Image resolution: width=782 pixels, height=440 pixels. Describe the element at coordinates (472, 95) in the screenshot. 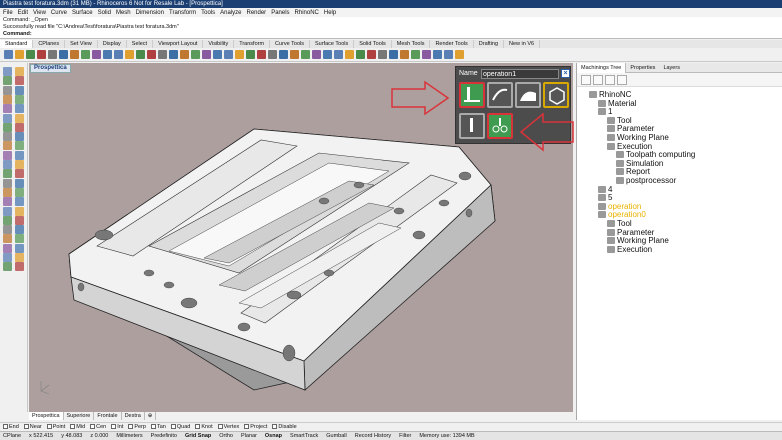

I see `drill-operation-button` at that location.